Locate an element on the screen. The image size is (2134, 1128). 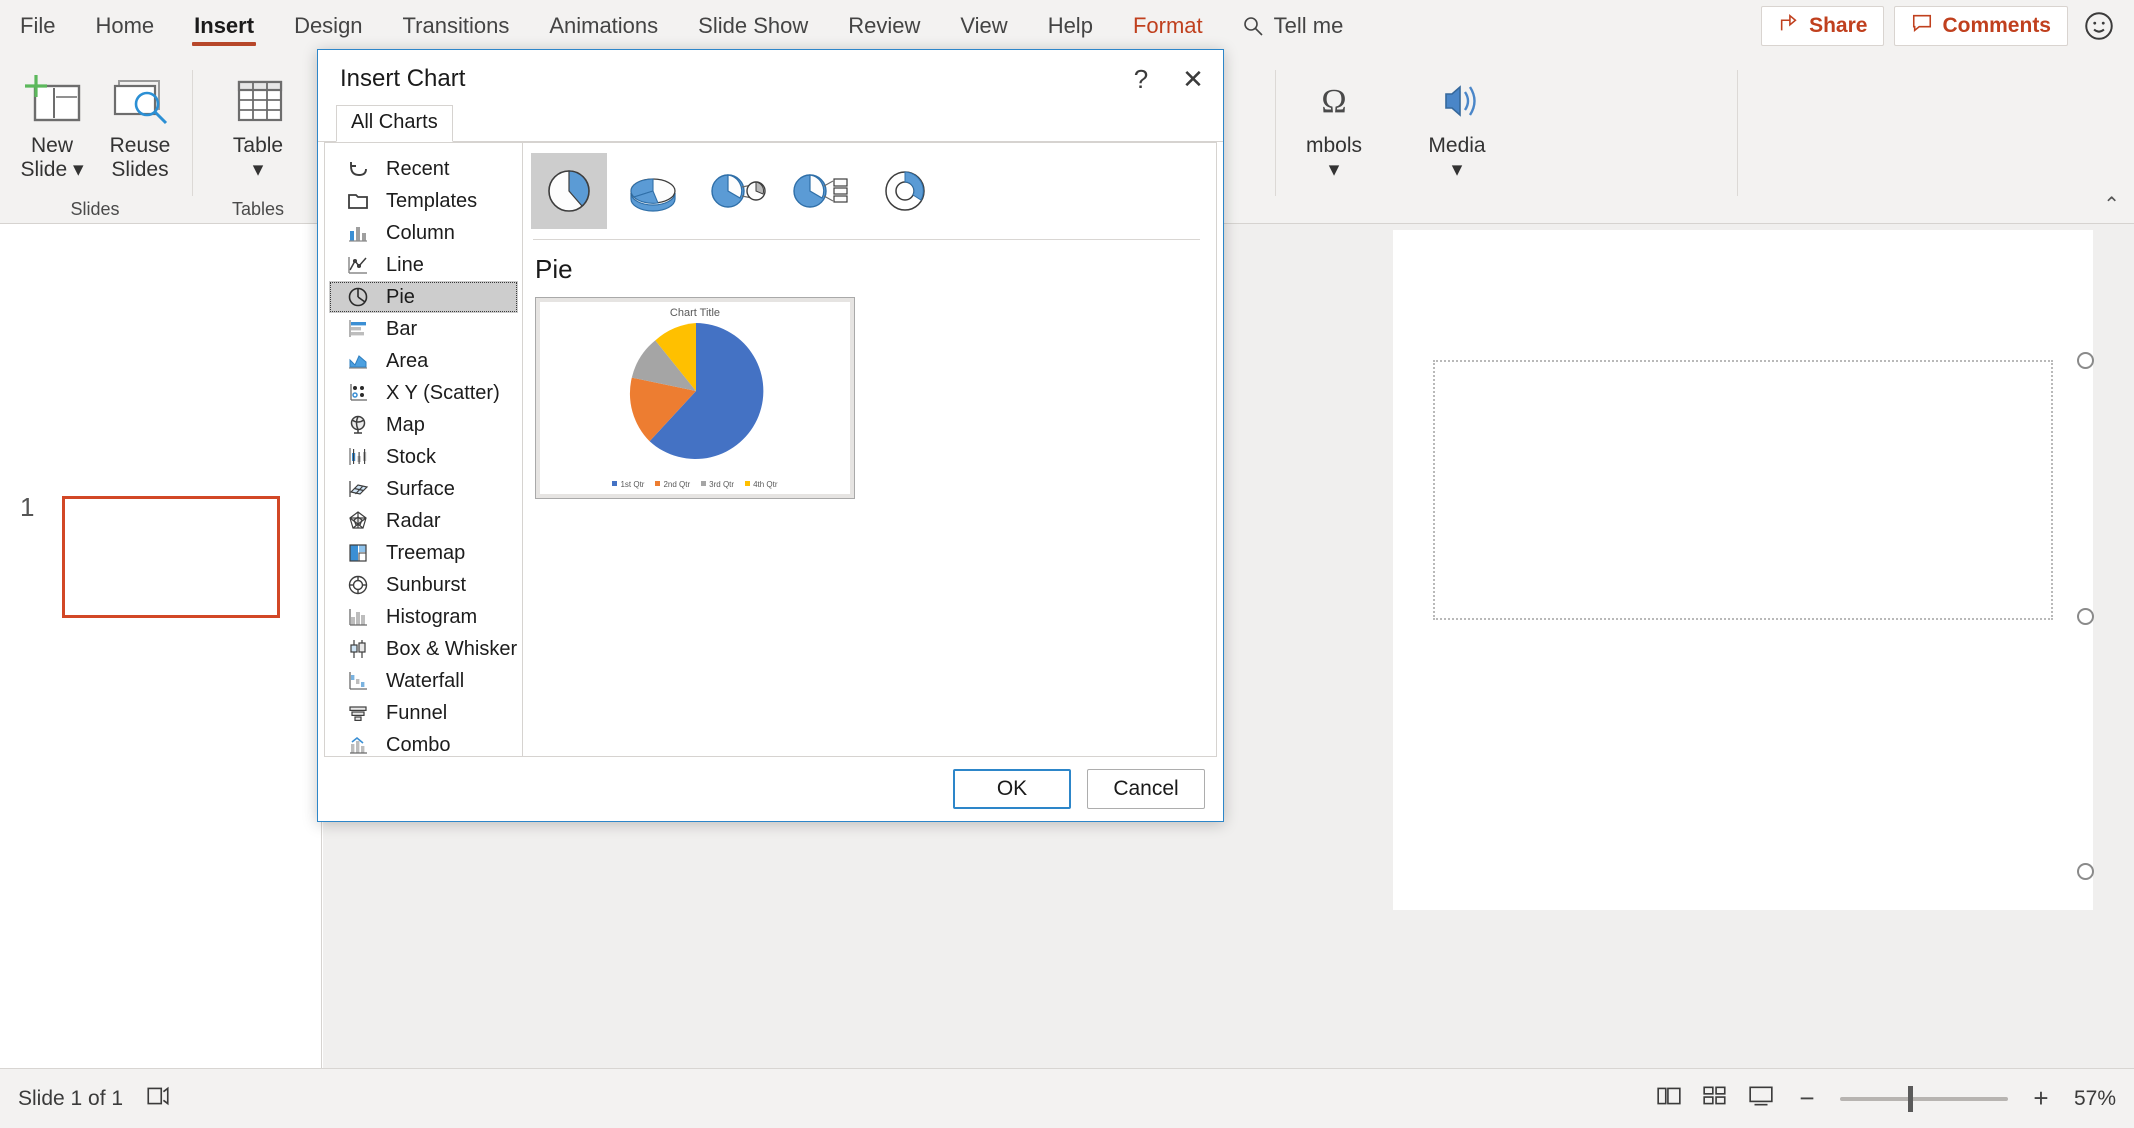
omega-symbol-icon: Ω is located at coordinates (1334, 97).